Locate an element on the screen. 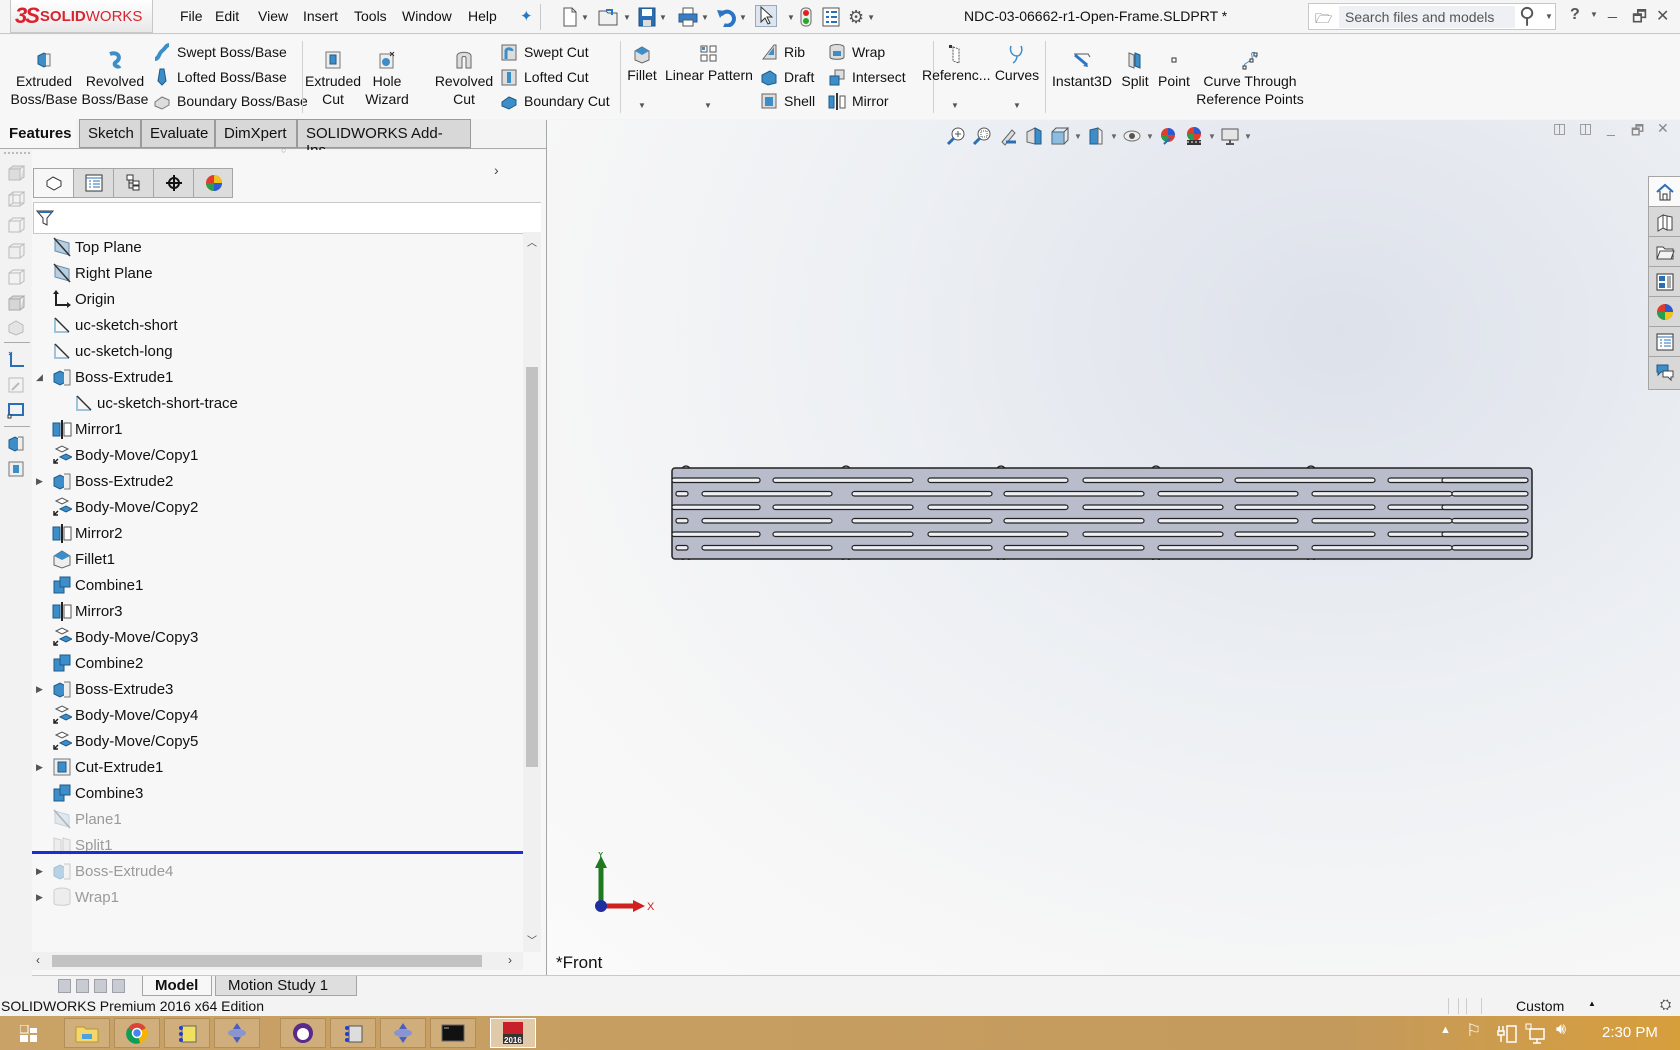 The height and width of the screenshot is (1050, 1680). hide-show-items-button is located at coordinates (1132, 136).